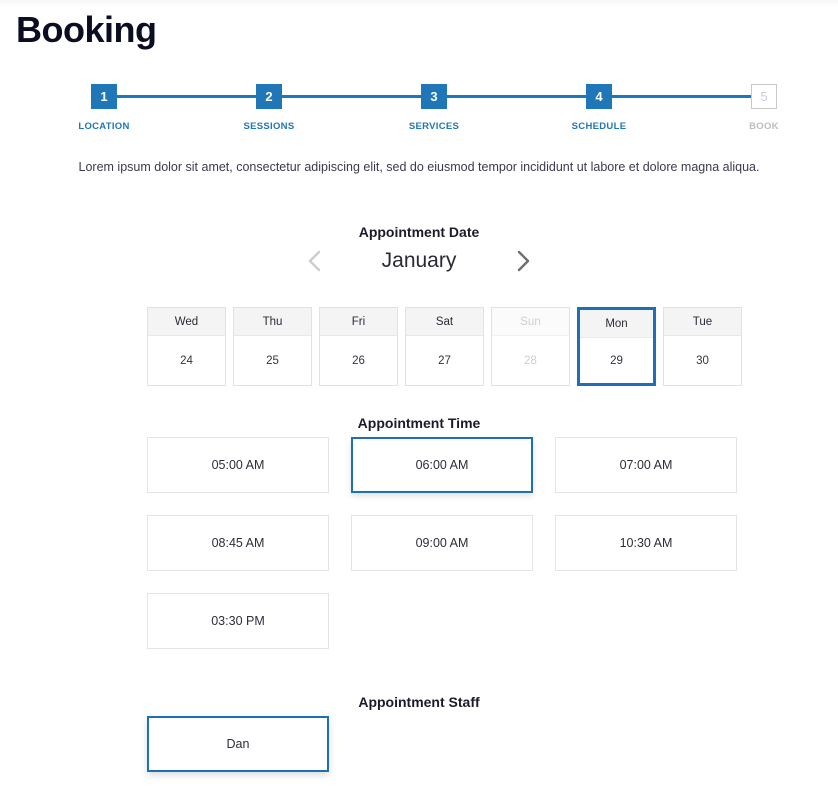  What do you see at coordinates (186, 360) in the screenshot?
I see `date-cell-number: 24` at bounding box center [186, 360].